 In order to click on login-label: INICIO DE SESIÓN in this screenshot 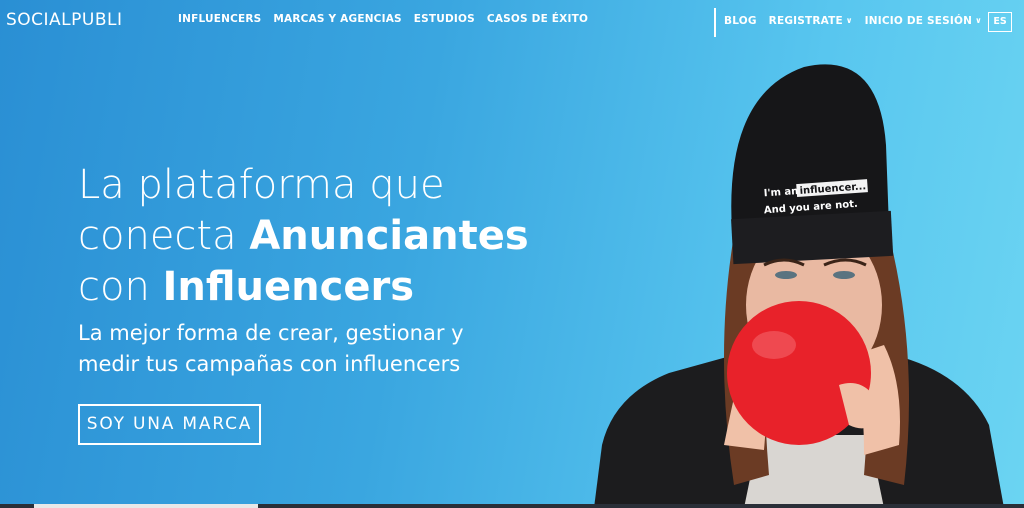, I will do `click(918, 21)`.